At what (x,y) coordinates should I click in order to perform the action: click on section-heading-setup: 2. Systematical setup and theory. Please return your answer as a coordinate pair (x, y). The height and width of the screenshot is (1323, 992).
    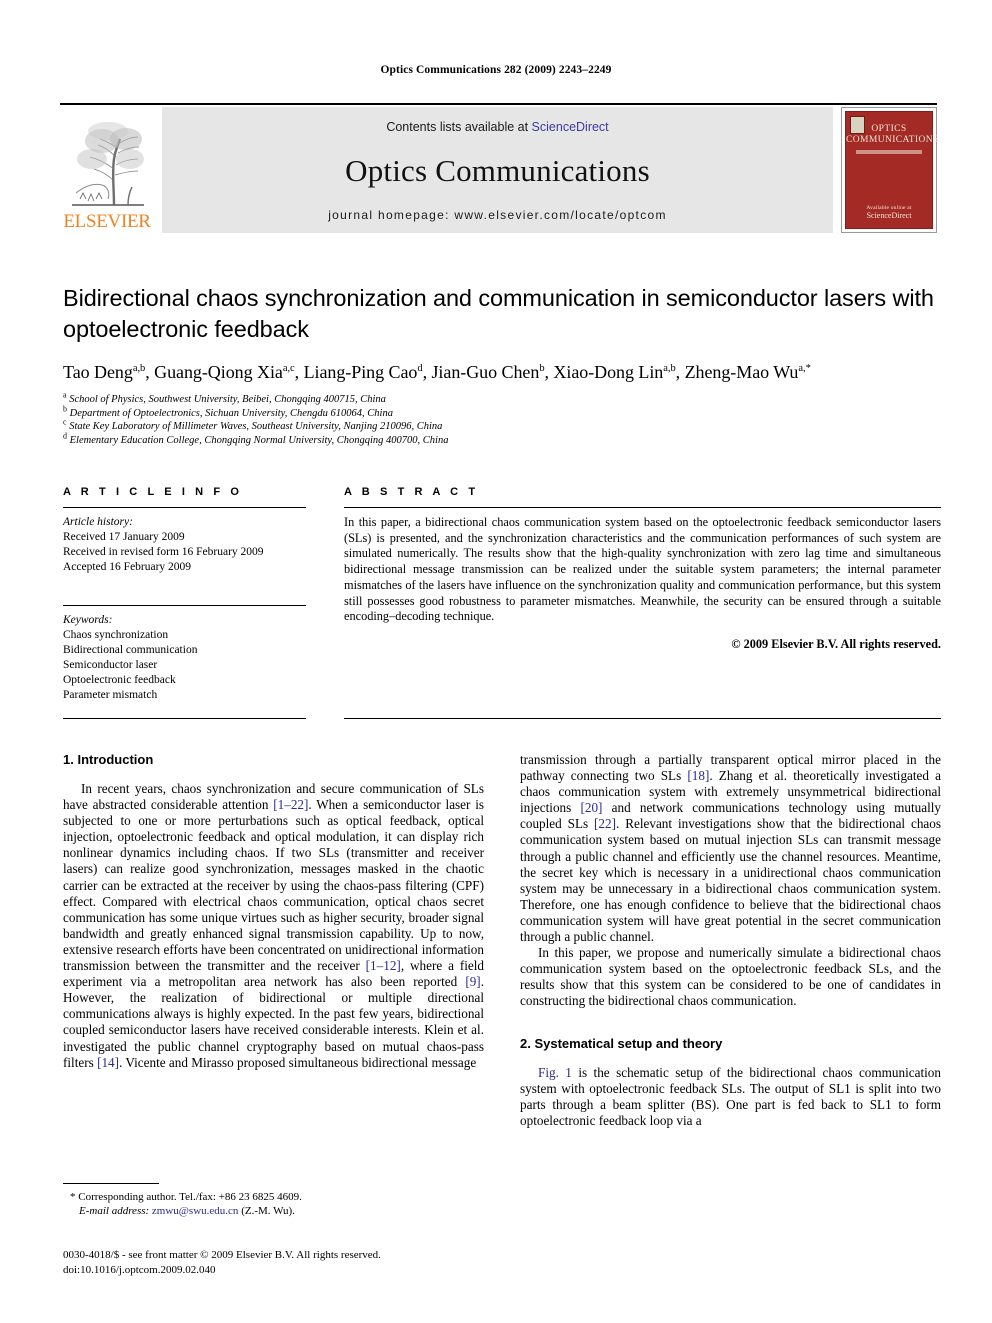
    Looking at the image, I should click on (621, 1043).